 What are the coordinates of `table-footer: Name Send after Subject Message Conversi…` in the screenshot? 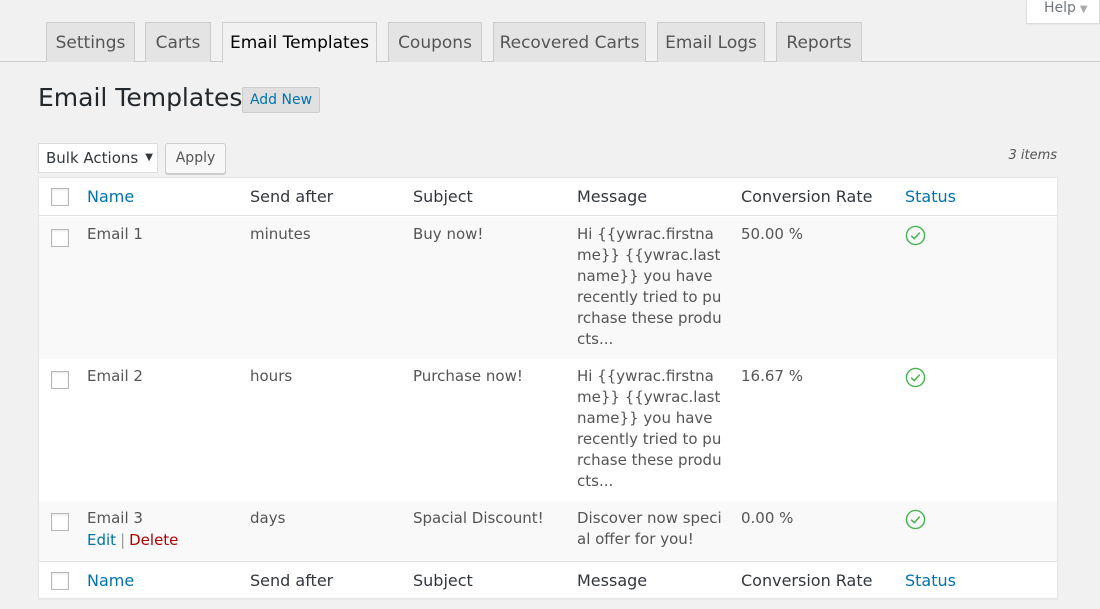 It's located at (548, 580).